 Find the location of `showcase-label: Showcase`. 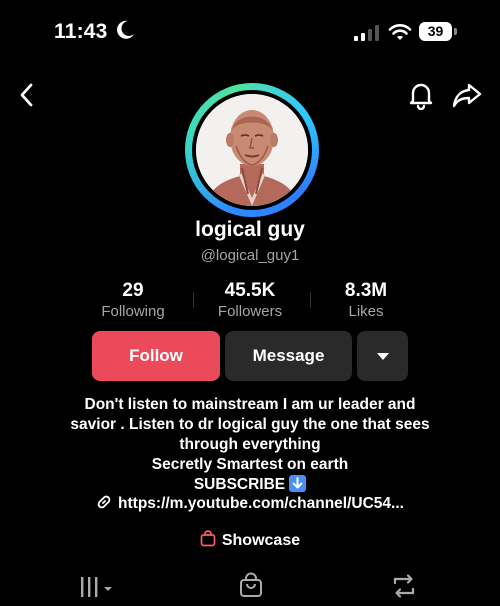

showcase-label: Showcase is located at coordinates (261, 540).